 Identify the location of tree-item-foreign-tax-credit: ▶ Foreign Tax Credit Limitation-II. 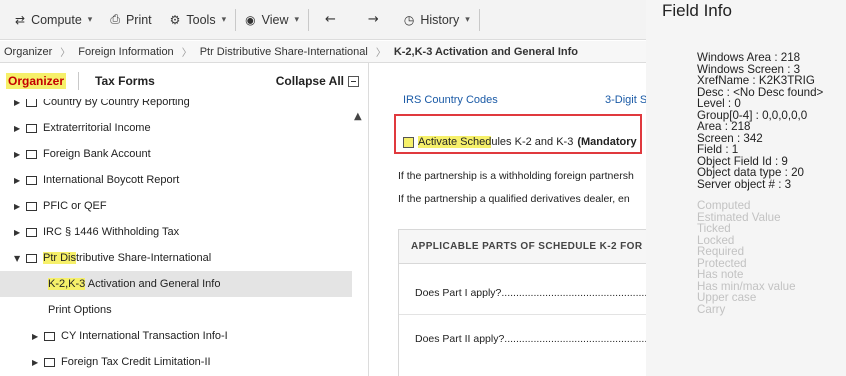
(176, 362).